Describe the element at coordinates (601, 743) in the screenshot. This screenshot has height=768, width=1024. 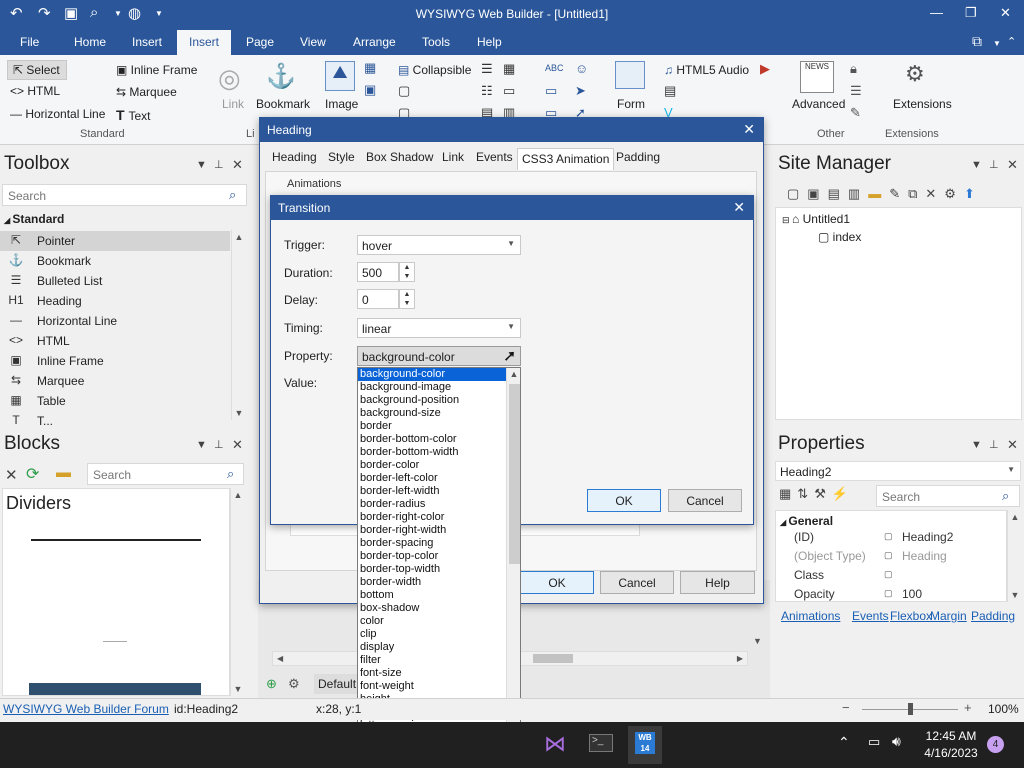
I see `terminal-icon: >_` at that location.